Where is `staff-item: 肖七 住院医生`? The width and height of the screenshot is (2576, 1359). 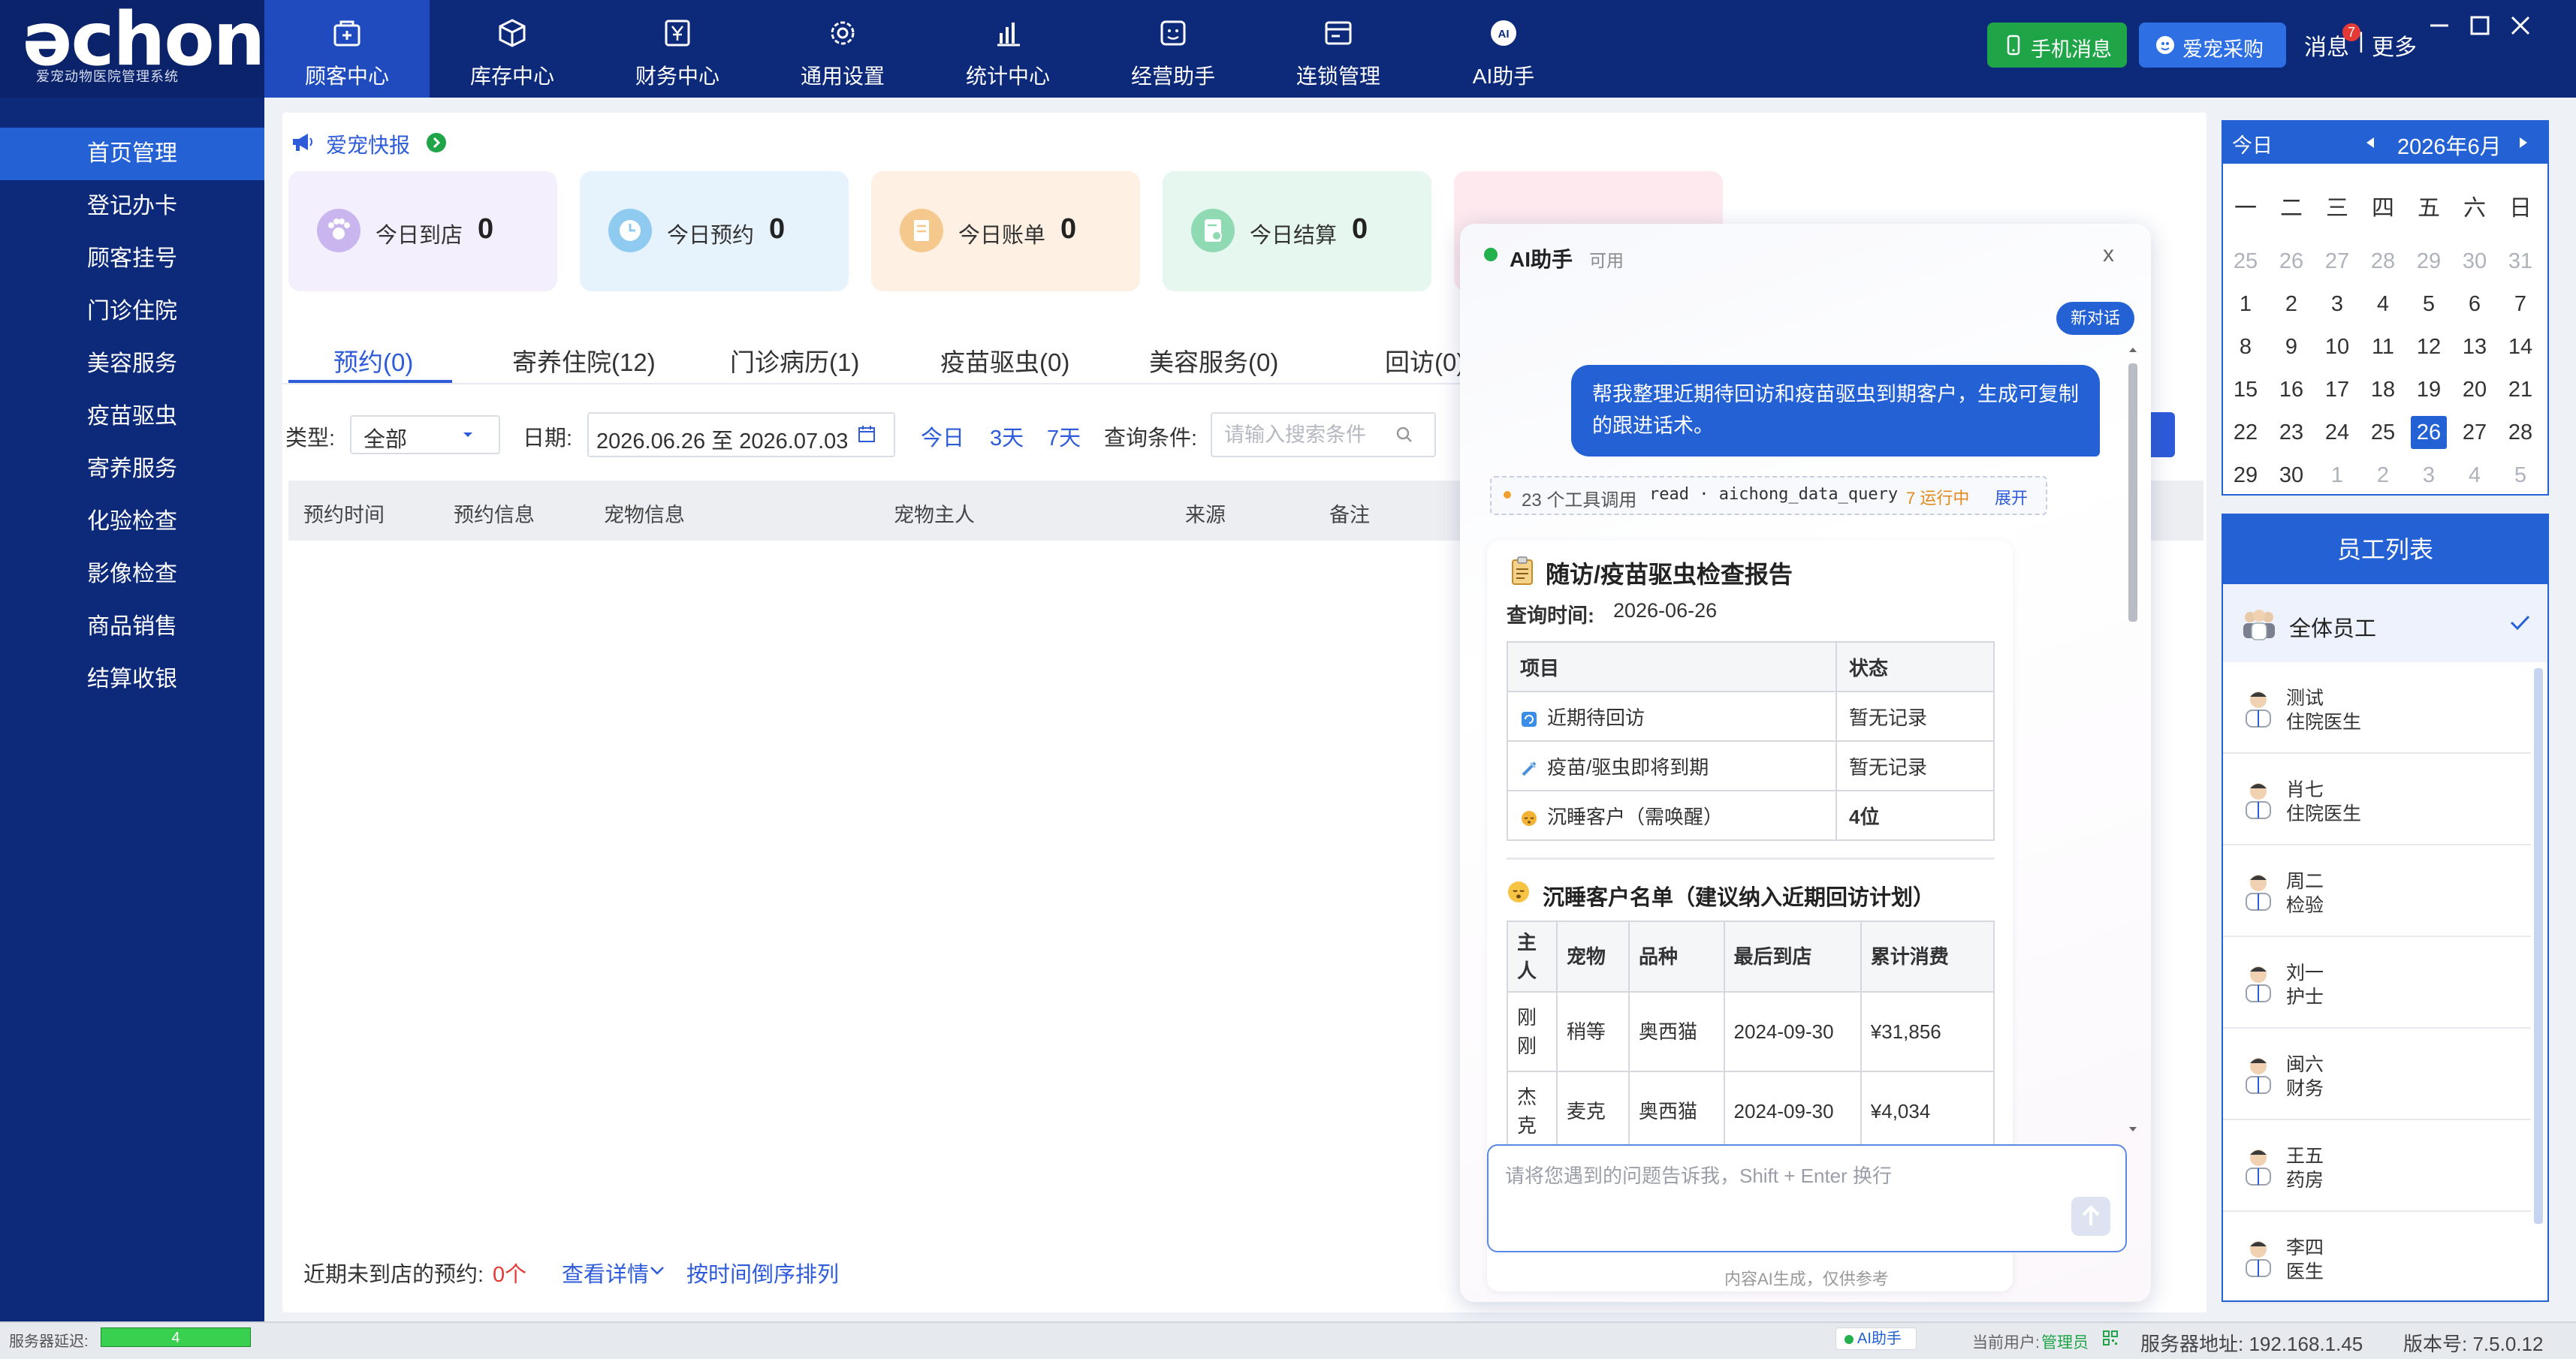
staff-item: 肖七 住院医生 is located at coordinates (2377, 799).